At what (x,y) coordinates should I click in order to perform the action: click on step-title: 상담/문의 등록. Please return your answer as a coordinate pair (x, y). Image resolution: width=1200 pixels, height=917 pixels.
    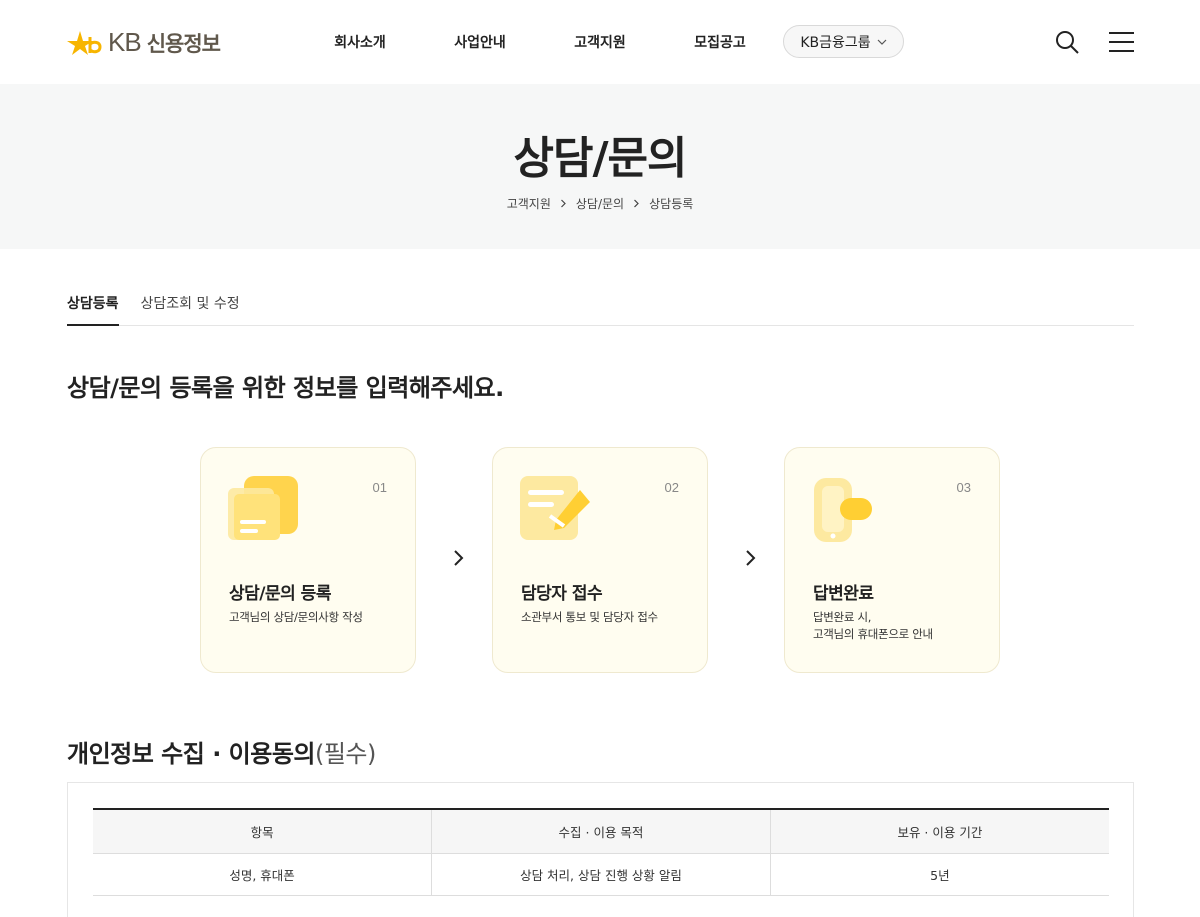
    Looking at the image, I should click on (280, 594).